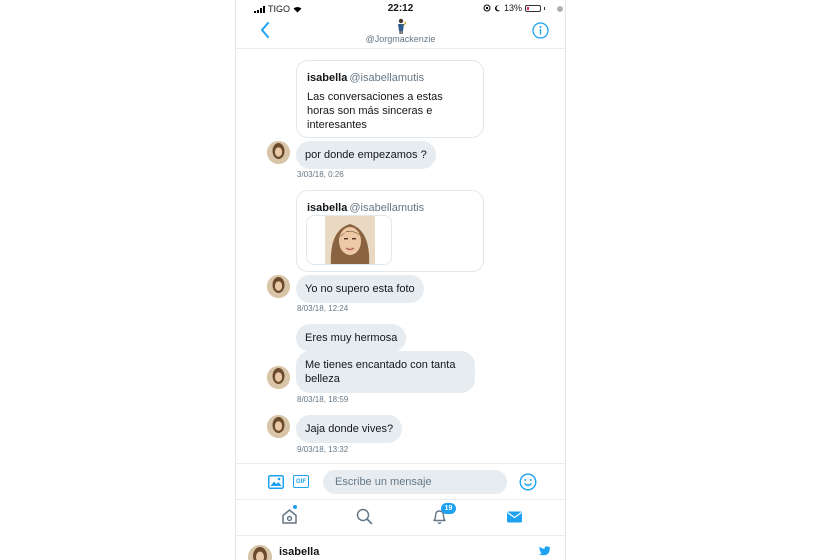  What do you see at coordinates (401, 26) in the screenshot?
I see `contact-avatar` at bounding box center [401, 26].